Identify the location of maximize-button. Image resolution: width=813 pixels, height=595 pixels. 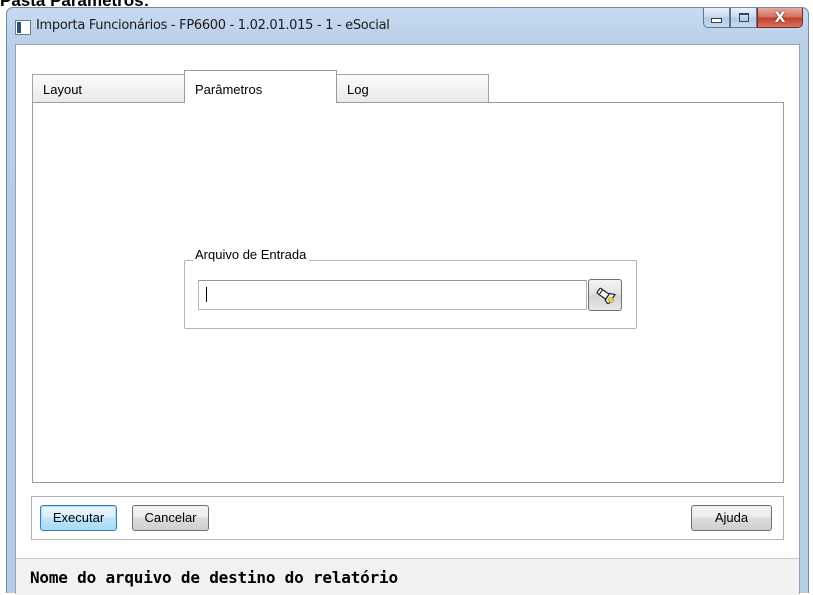
(743, 18).